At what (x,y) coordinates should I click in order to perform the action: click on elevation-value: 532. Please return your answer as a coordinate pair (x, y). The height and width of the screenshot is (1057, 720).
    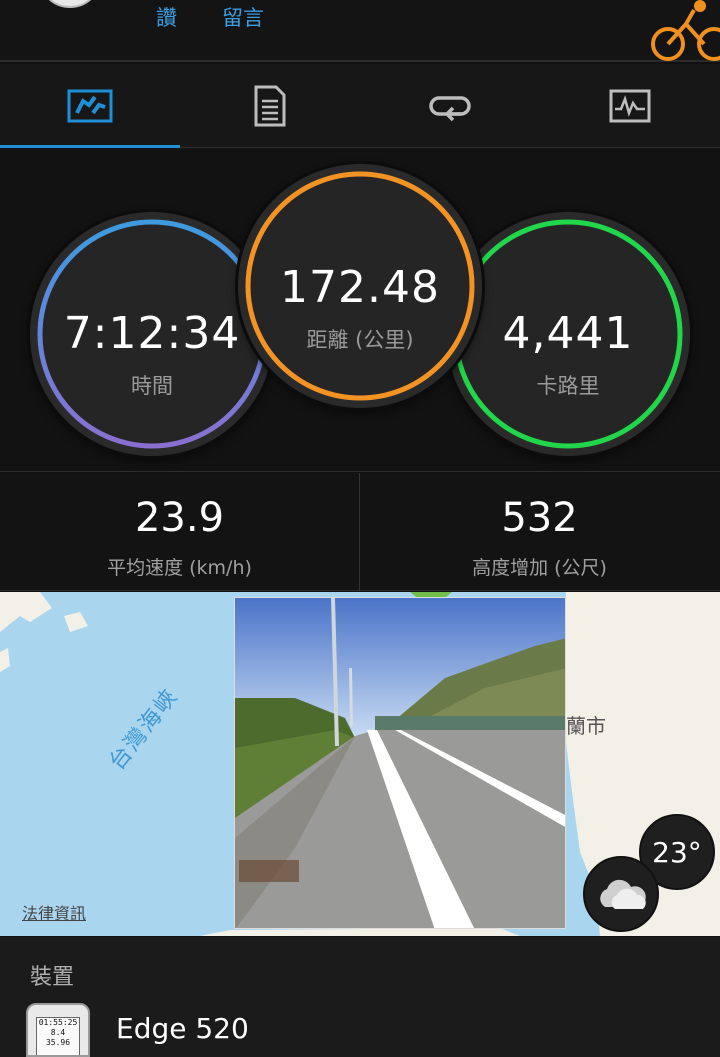
    Looking at the image, I should click on (539, 518).